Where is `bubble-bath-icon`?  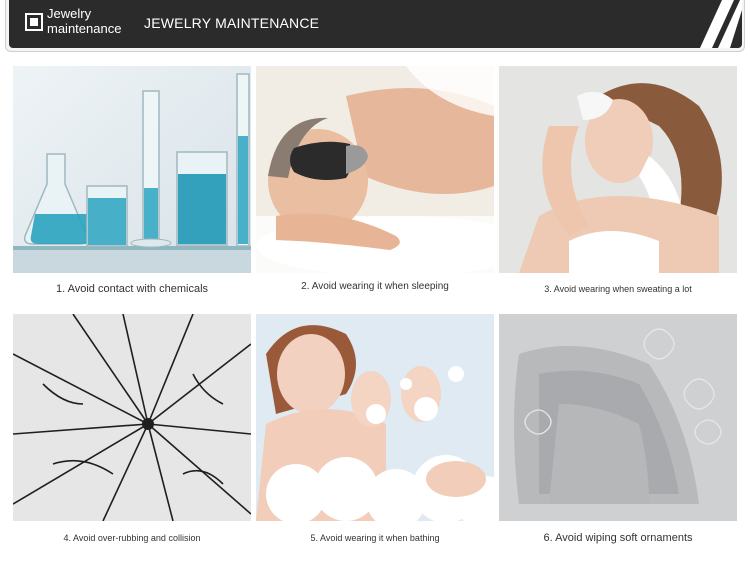 bubble-bath-icon is located at coordinates (375, 417).